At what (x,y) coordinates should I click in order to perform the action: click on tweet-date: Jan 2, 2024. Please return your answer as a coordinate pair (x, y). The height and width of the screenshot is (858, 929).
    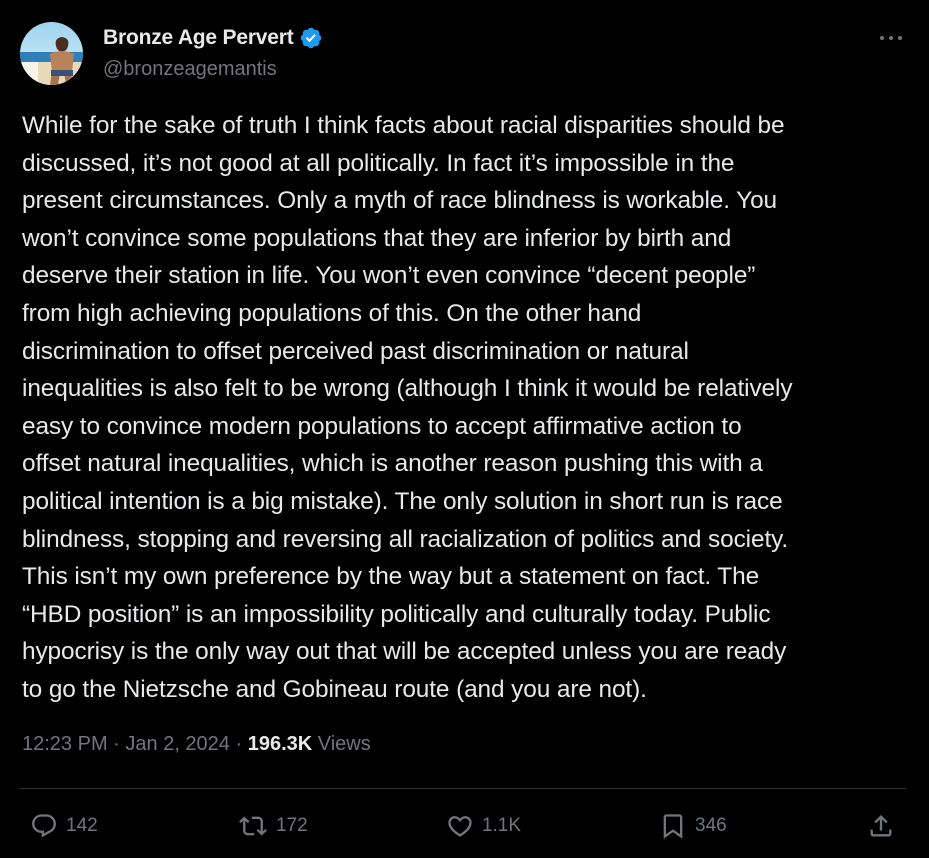
    Looking at the image, I should click on (177, 744).